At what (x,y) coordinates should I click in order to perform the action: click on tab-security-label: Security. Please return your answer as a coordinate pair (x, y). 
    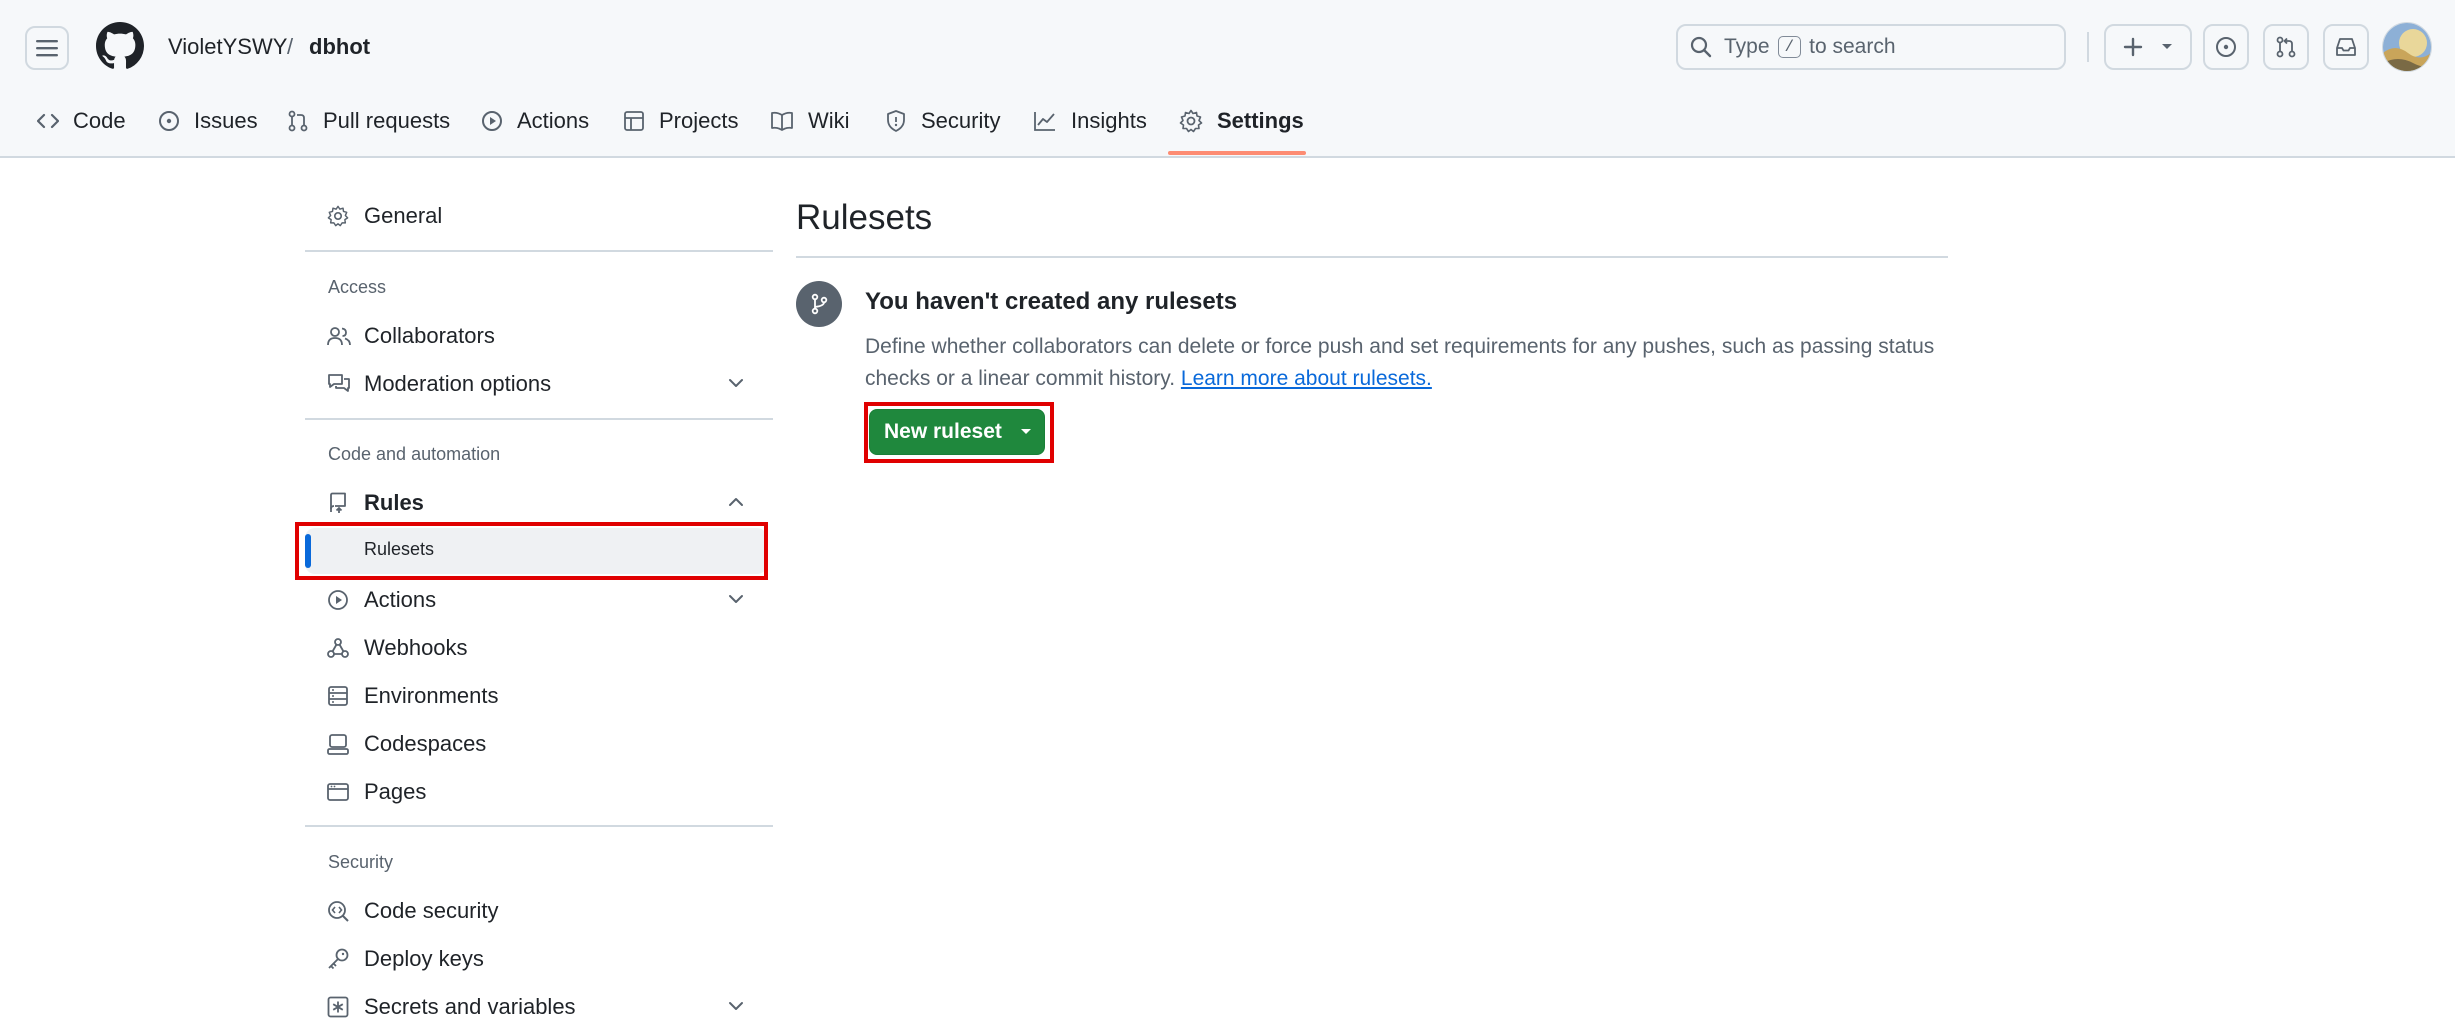
    Looking at the image, I should click on (961, 120).